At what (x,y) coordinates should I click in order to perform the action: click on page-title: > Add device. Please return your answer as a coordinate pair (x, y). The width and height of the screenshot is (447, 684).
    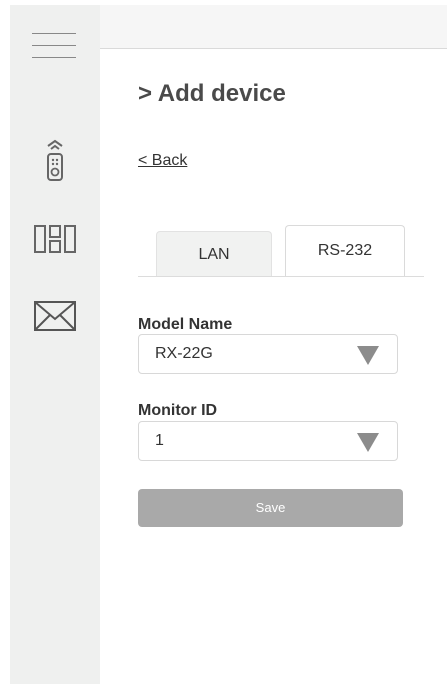
    Looking at the image, I should click on (212, 93).